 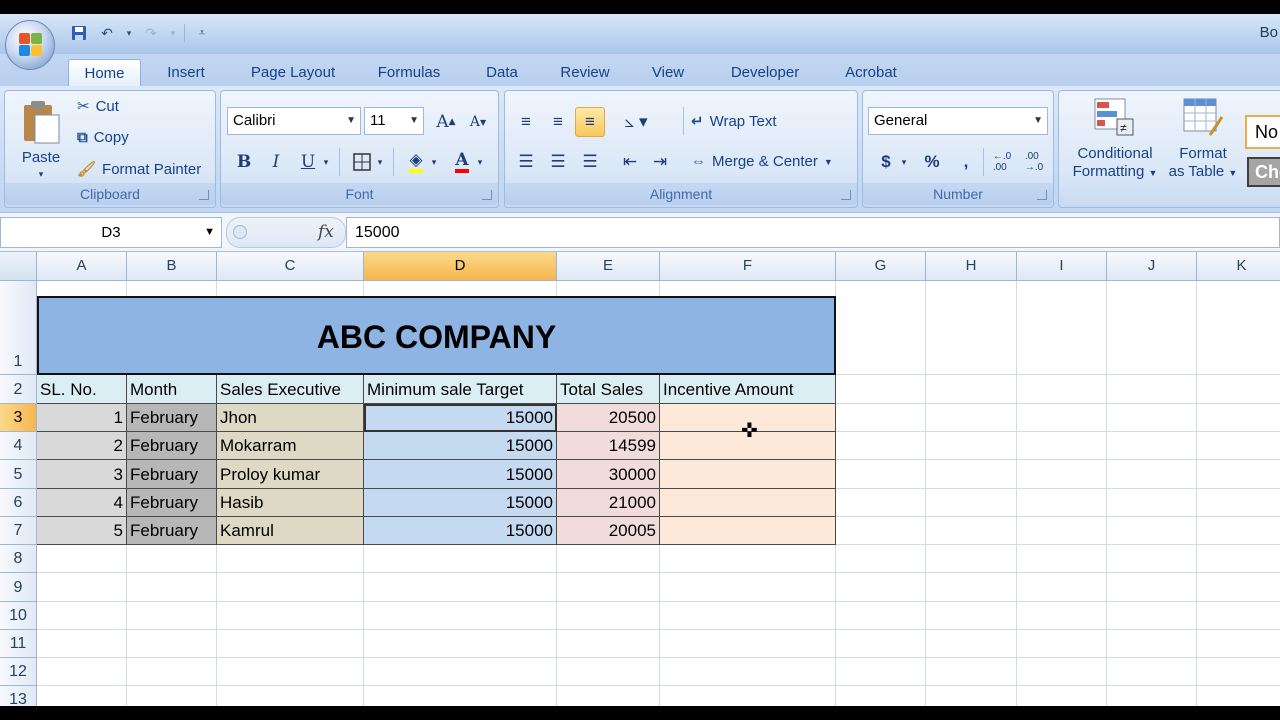 What do you see at coordinates (748, 266) in the screenshot?
I see `column-header-f: F` at bounding box center [748, 266].